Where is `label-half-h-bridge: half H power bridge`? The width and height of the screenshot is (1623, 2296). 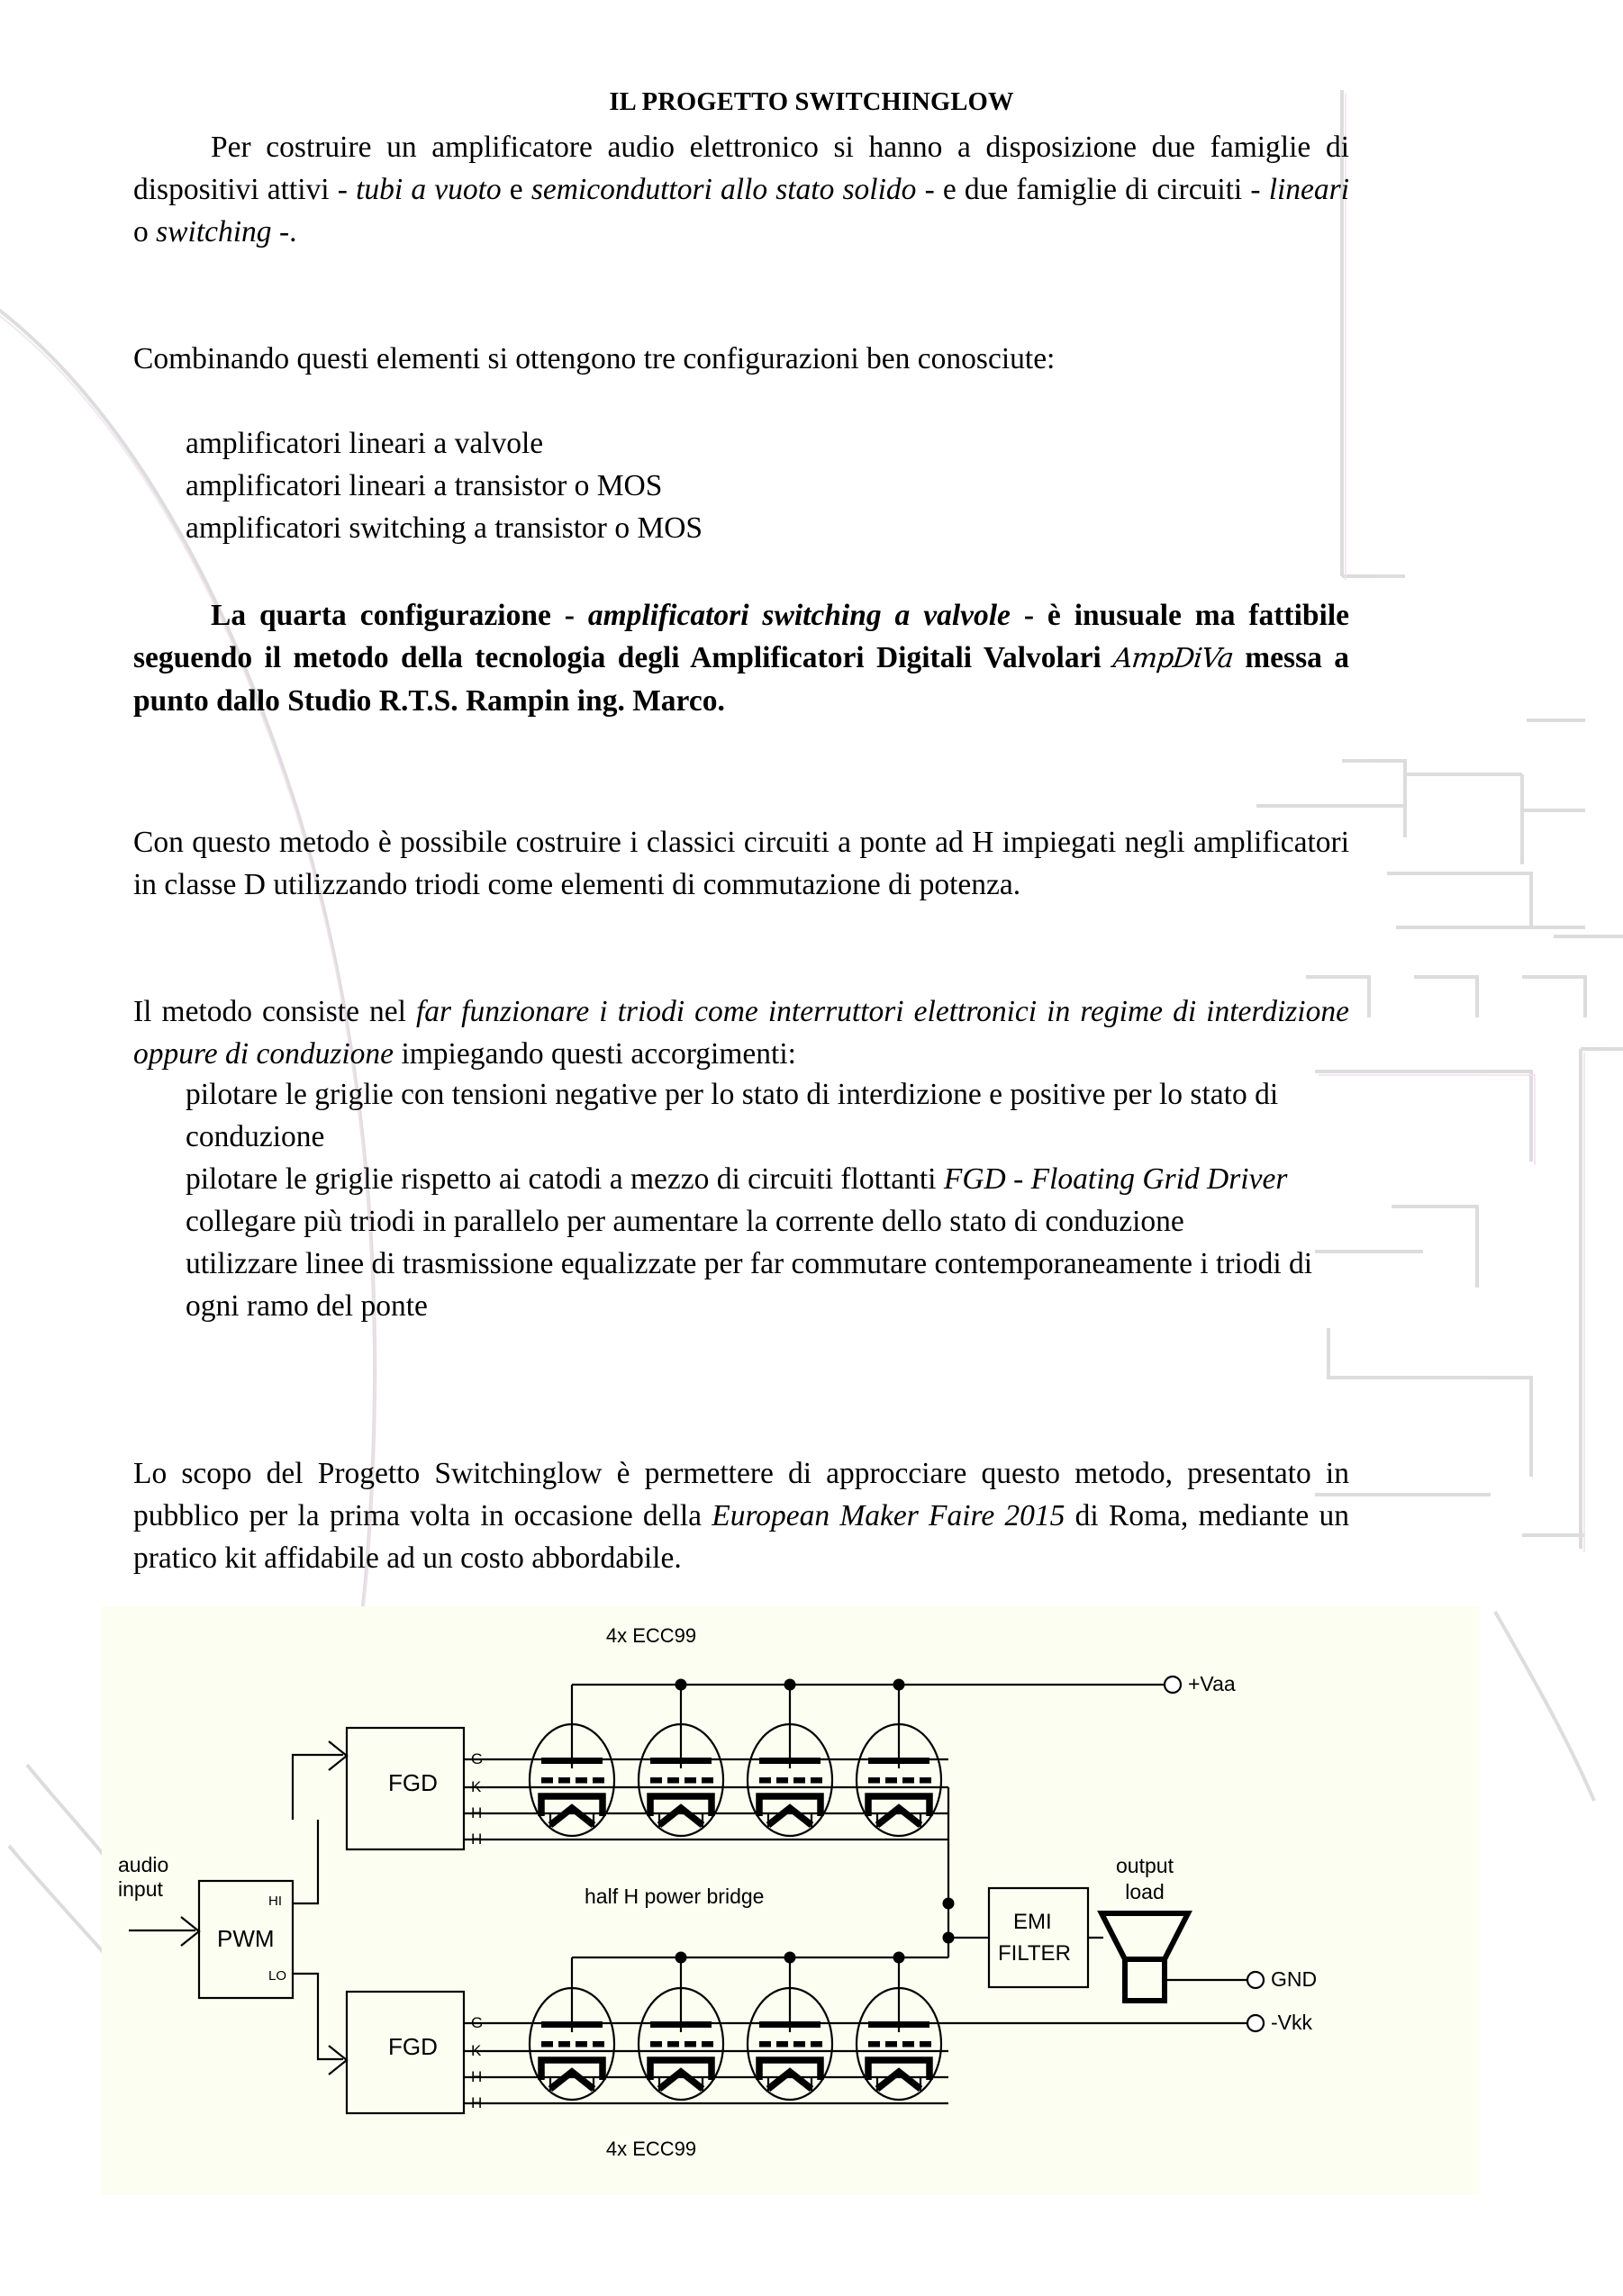
label-half-h-bridge: half H power bridge is located at coordinates (674, 1897).